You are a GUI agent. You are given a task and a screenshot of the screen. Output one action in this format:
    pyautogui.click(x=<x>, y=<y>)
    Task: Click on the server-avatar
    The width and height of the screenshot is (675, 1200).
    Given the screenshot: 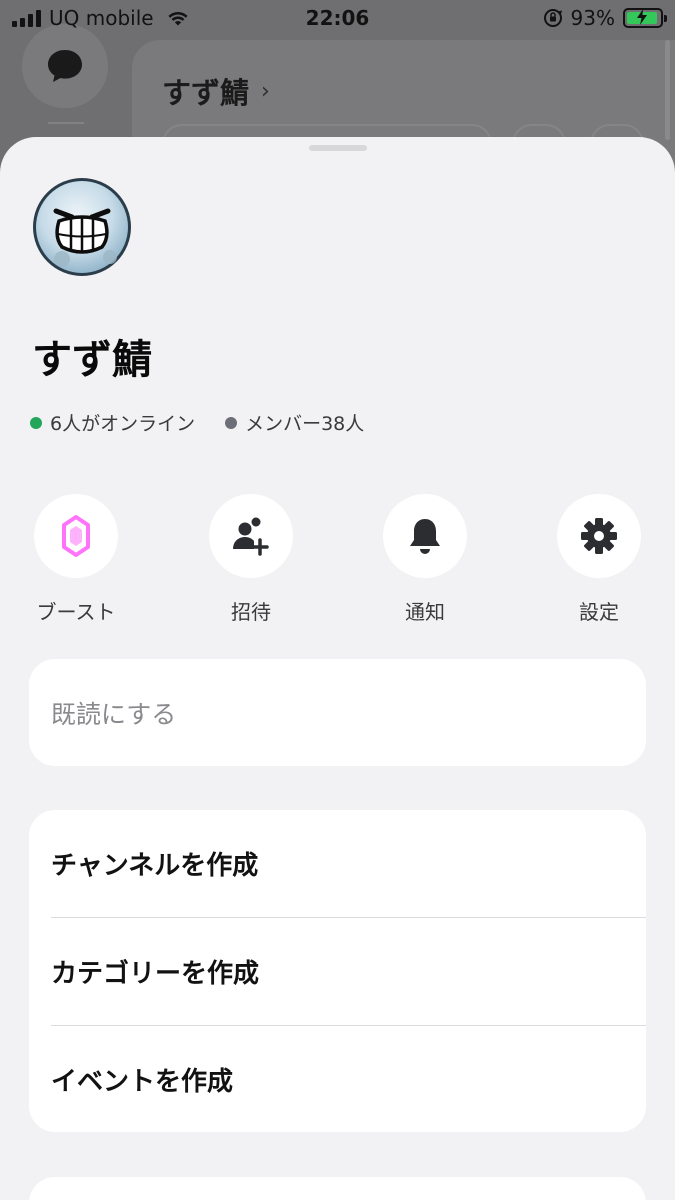 What is the action you would take?
    pyautogui.click(x=82, y=227)
    